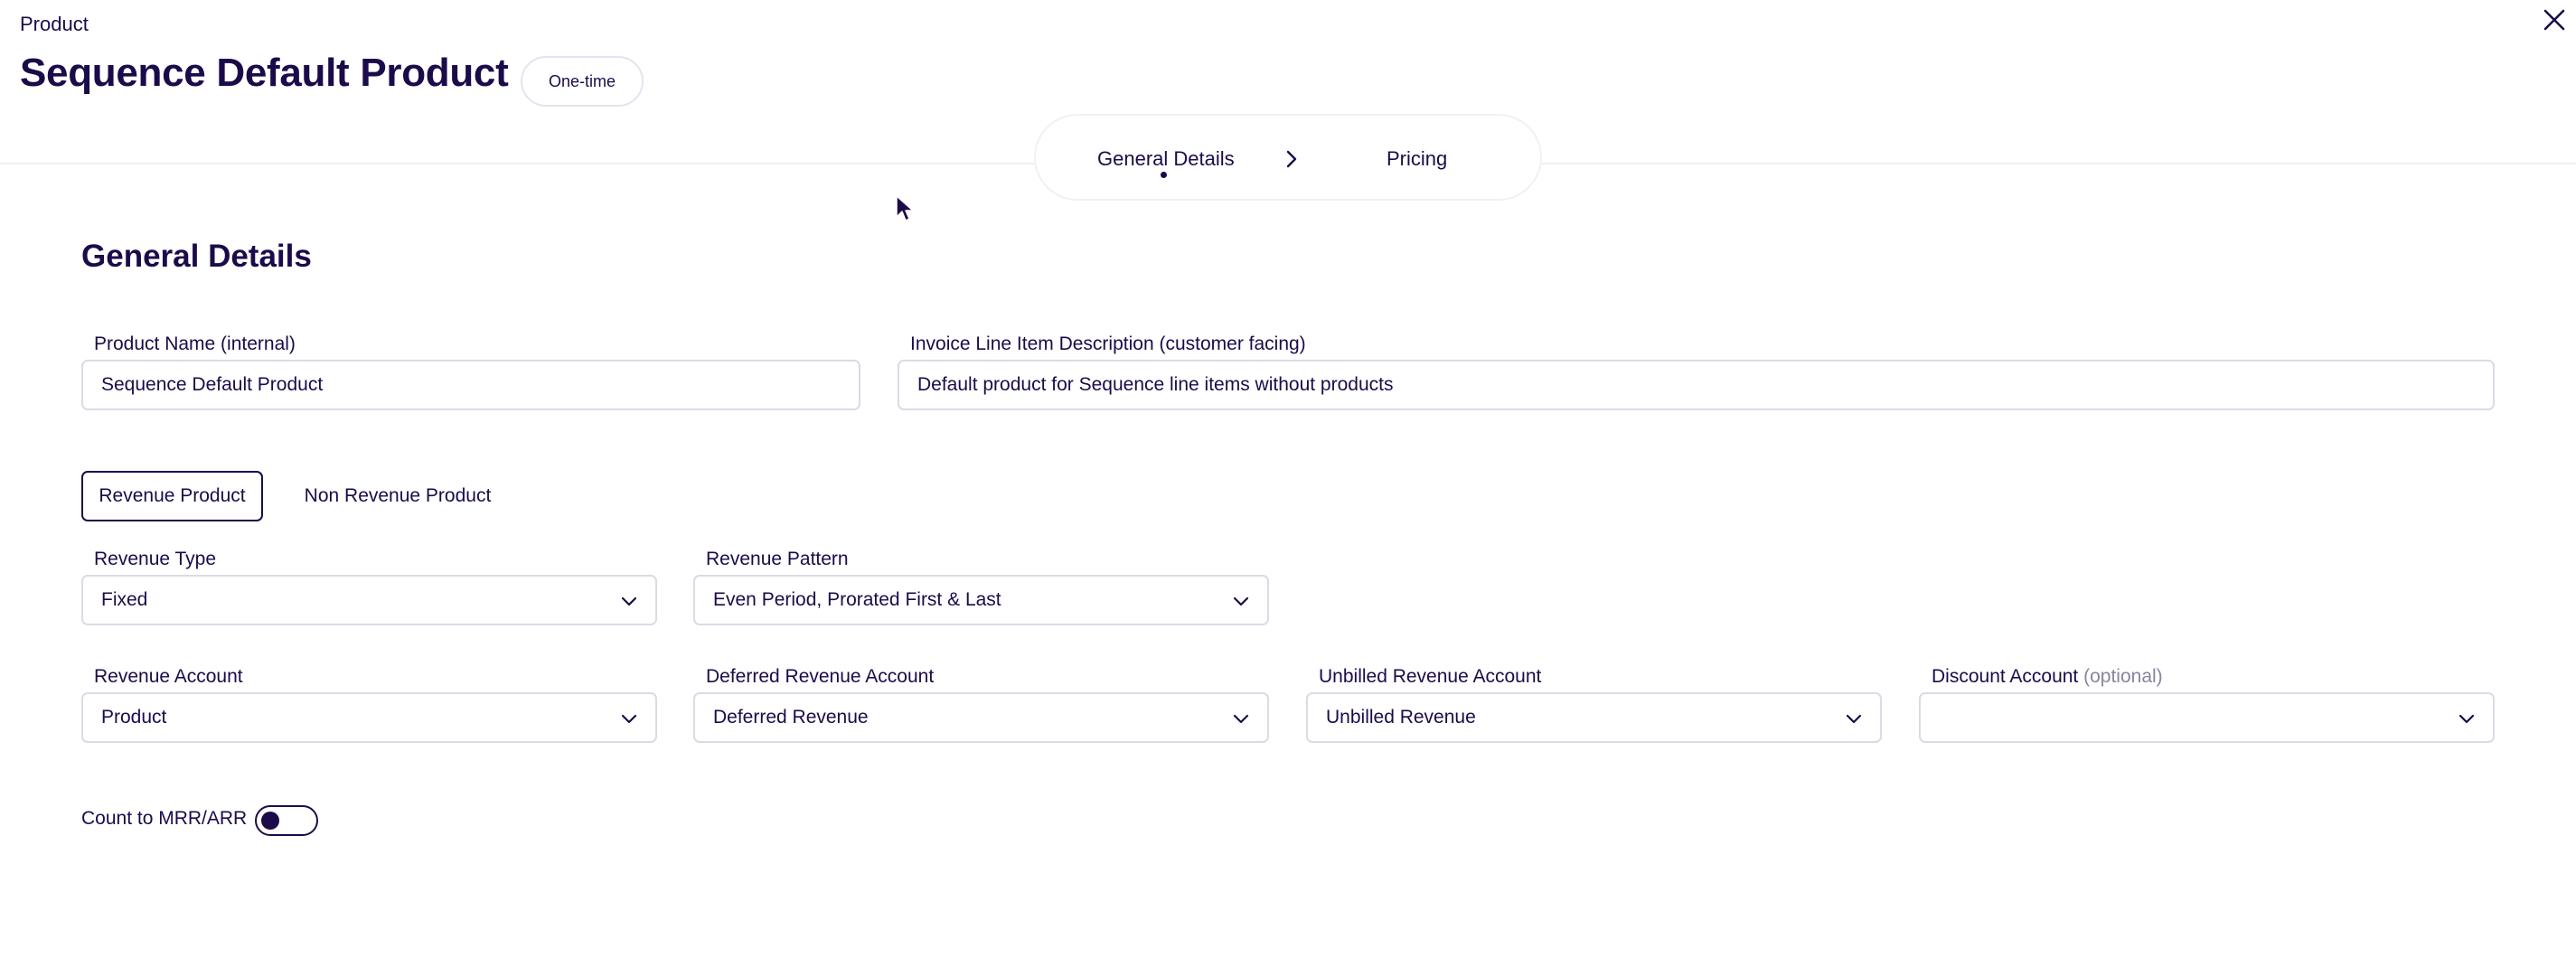  I want to click on step-general-details: General Details, so click(1166, 159).